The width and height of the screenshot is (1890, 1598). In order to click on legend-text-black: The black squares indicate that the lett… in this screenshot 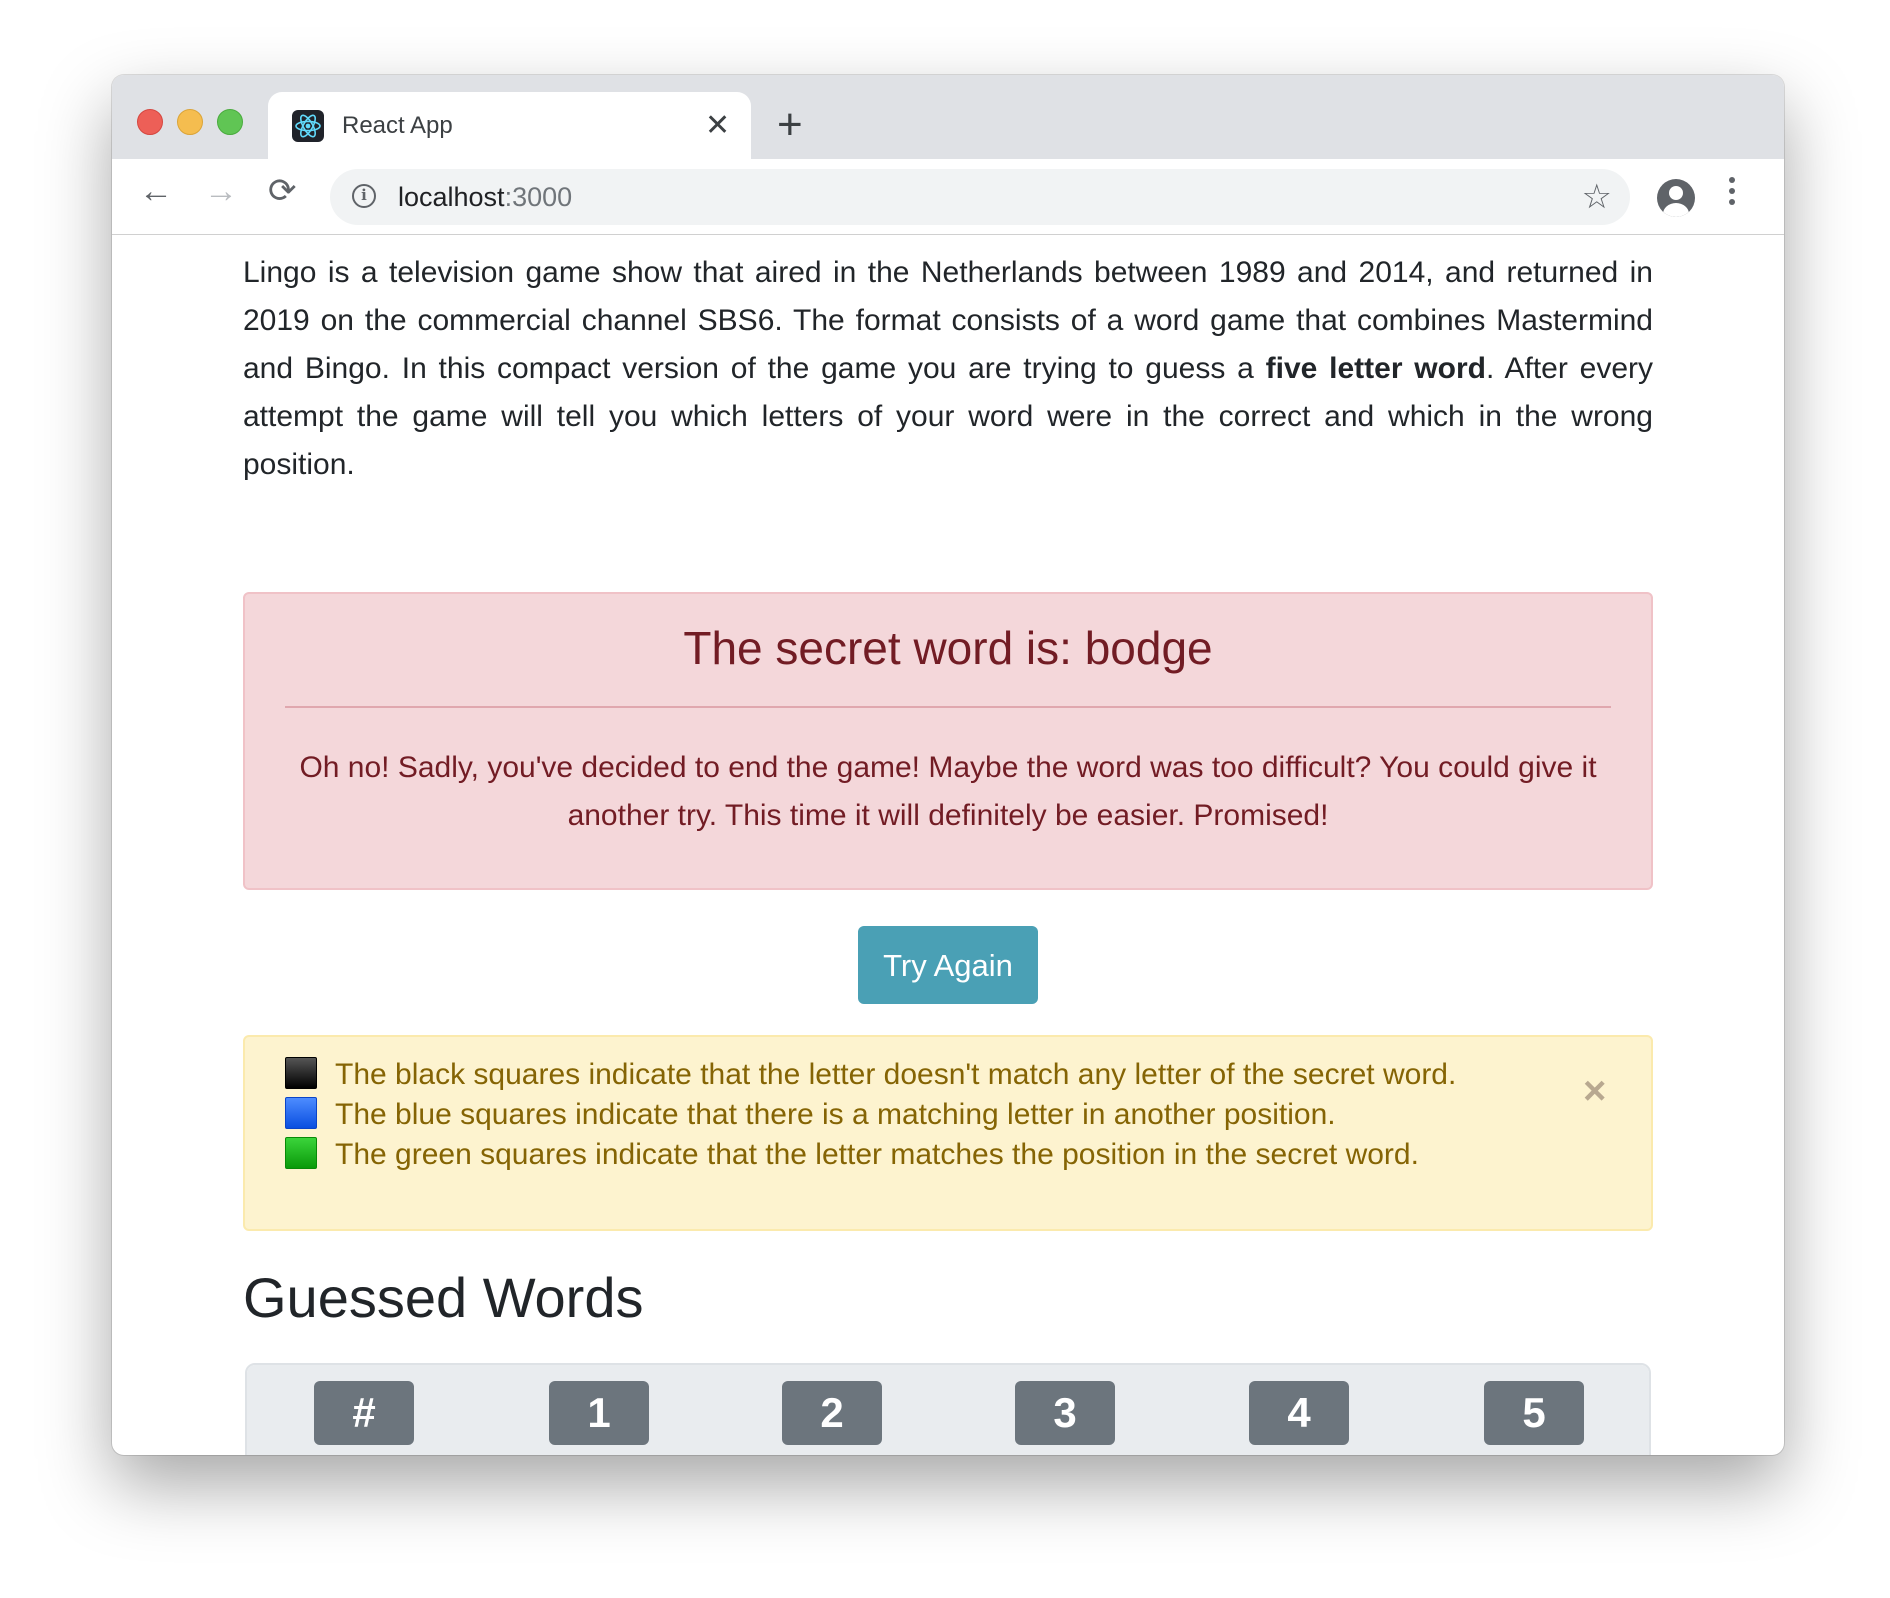, I will do `click(896, 1074)`.